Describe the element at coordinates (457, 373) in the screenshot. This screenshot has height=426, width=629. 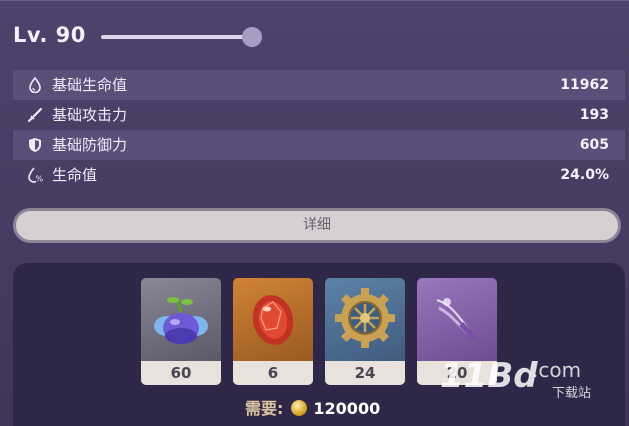
I see `material-count: 20` at that location.